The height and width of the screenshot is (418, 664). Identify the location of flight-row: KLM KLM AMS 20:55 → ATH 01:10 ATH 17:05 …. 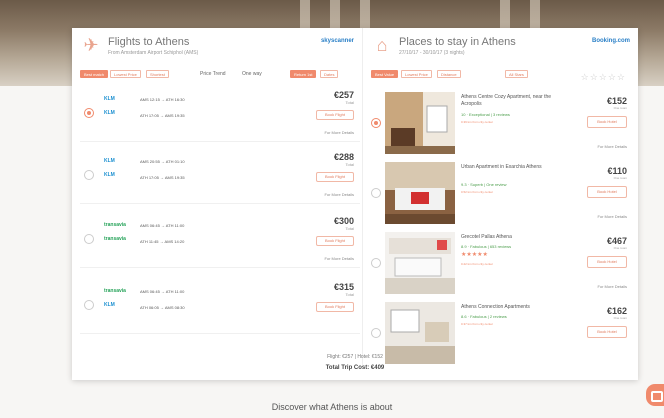
(220, 176).